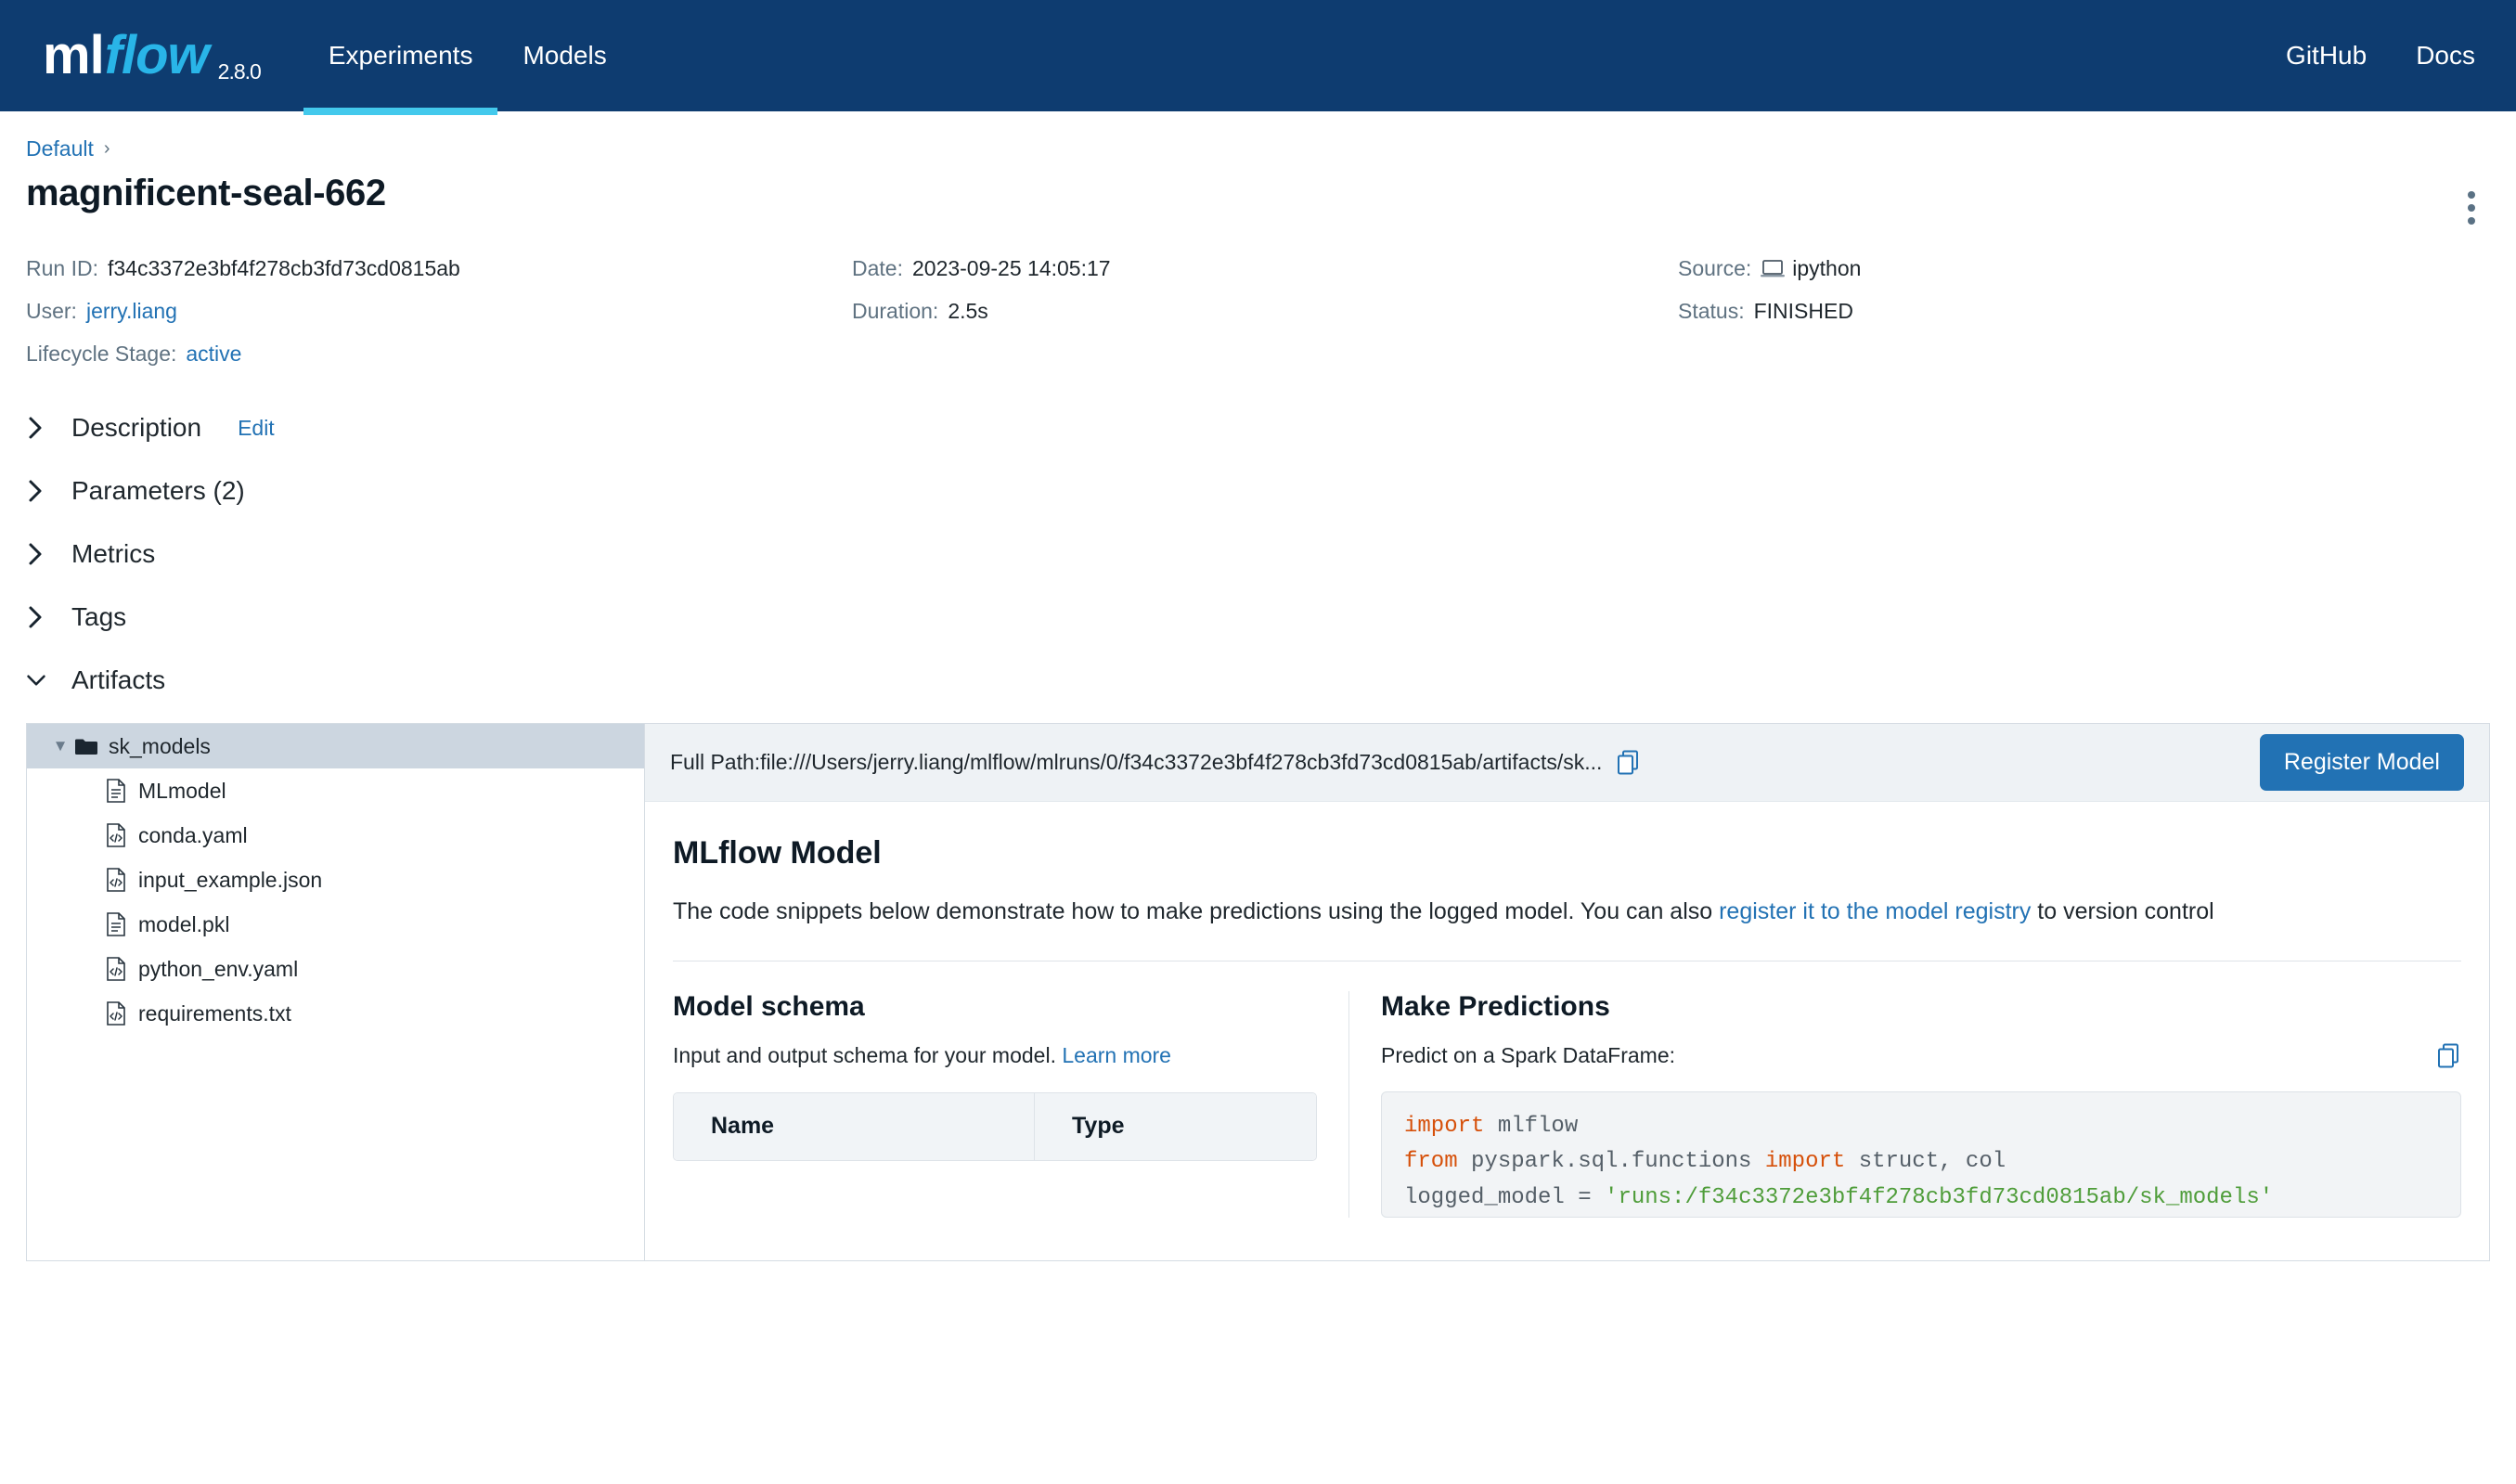 The width and height of the screenshot is (2516, 1484). I want to click on tree-item-sk_models: ▼ sk_models, so click(335, 746).